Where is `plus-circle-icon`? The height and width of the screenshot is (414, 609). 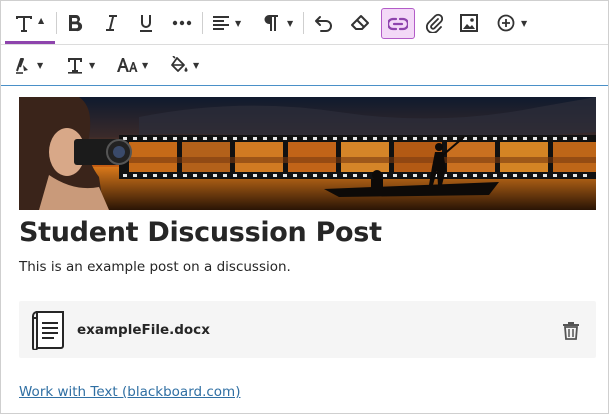
plus-circle-icon is located at coordinates (506, 23).